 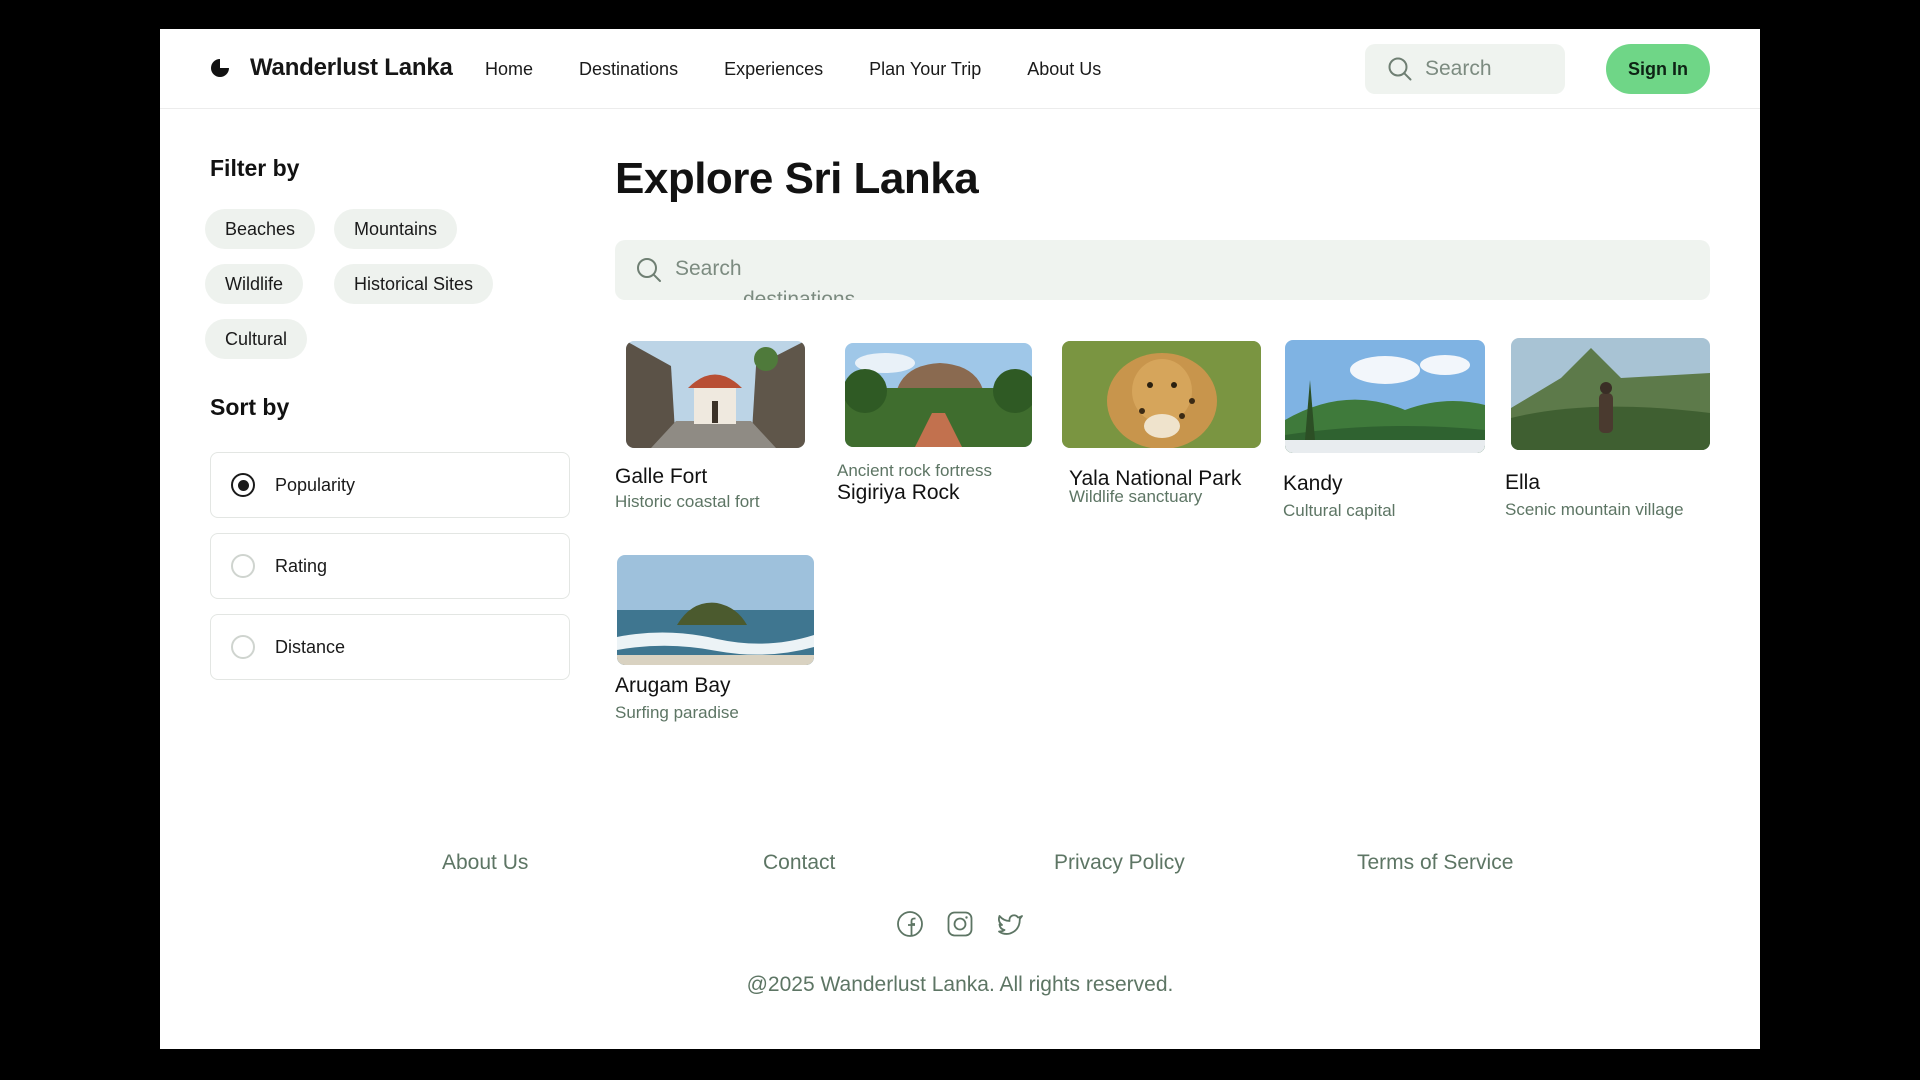 What do you see at coordinates (485, 863) in the screenshot?
I see `footer-link-about-us: About Us` at bounding box center [485, 863].